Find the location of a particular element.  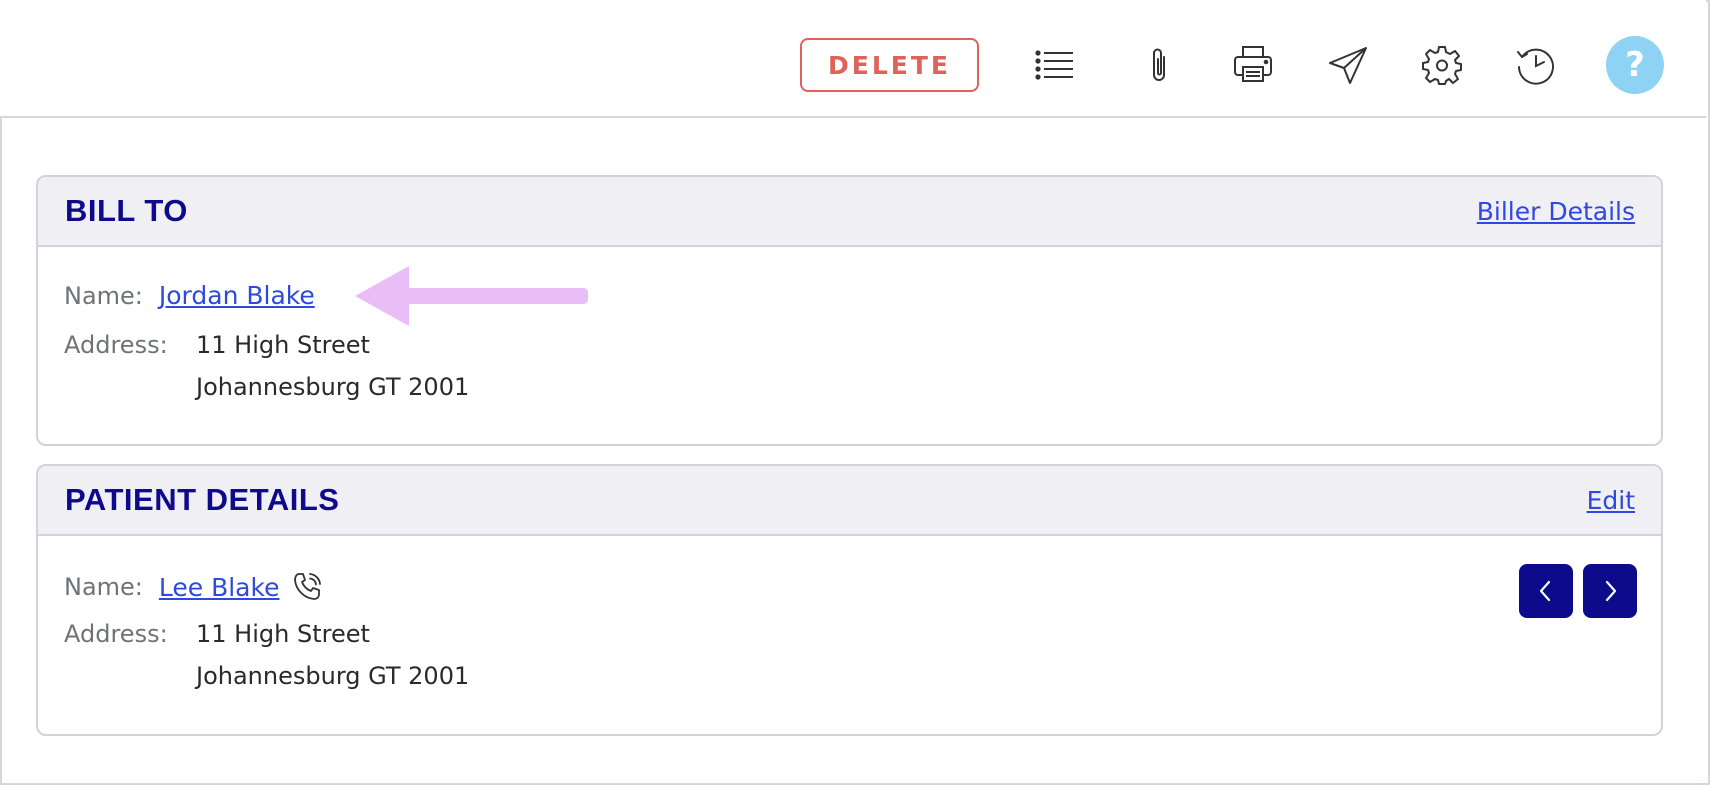

toolbar: DELETE ? is located at coordinates (853, 59).